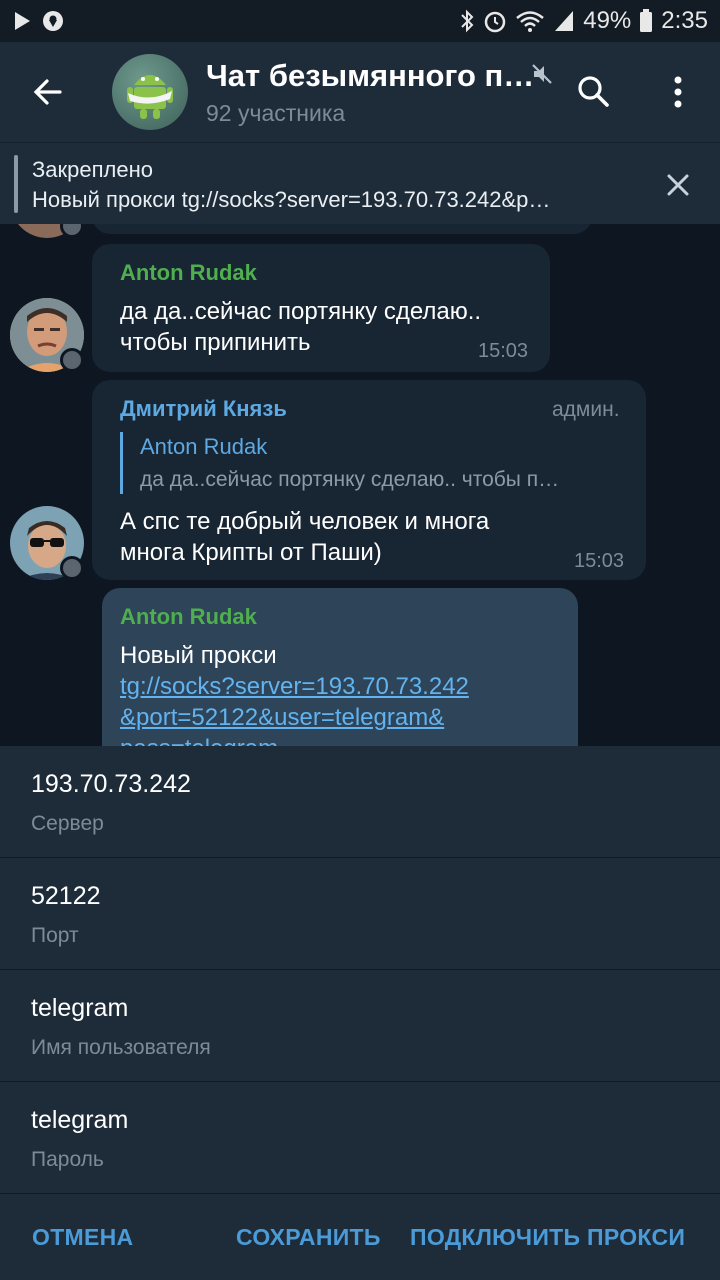 The height and width of the screenshot is (1280, 720). I want to click on status-bar: 49% 2:35, so click(360, 21).